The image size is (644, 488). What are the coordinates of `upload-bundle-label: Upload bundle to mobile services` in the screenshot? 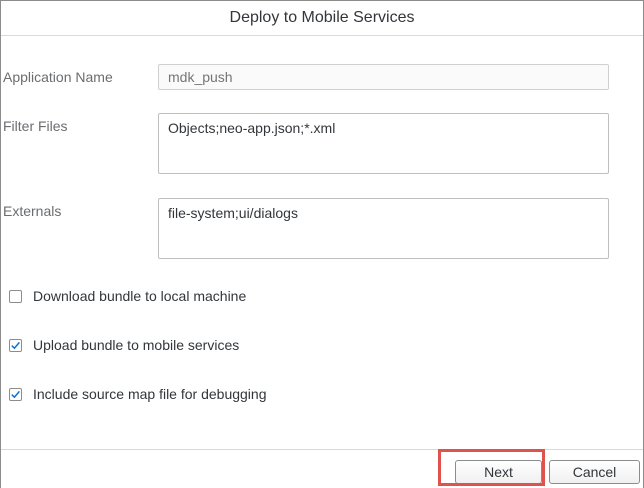 It's located at (136, 345).